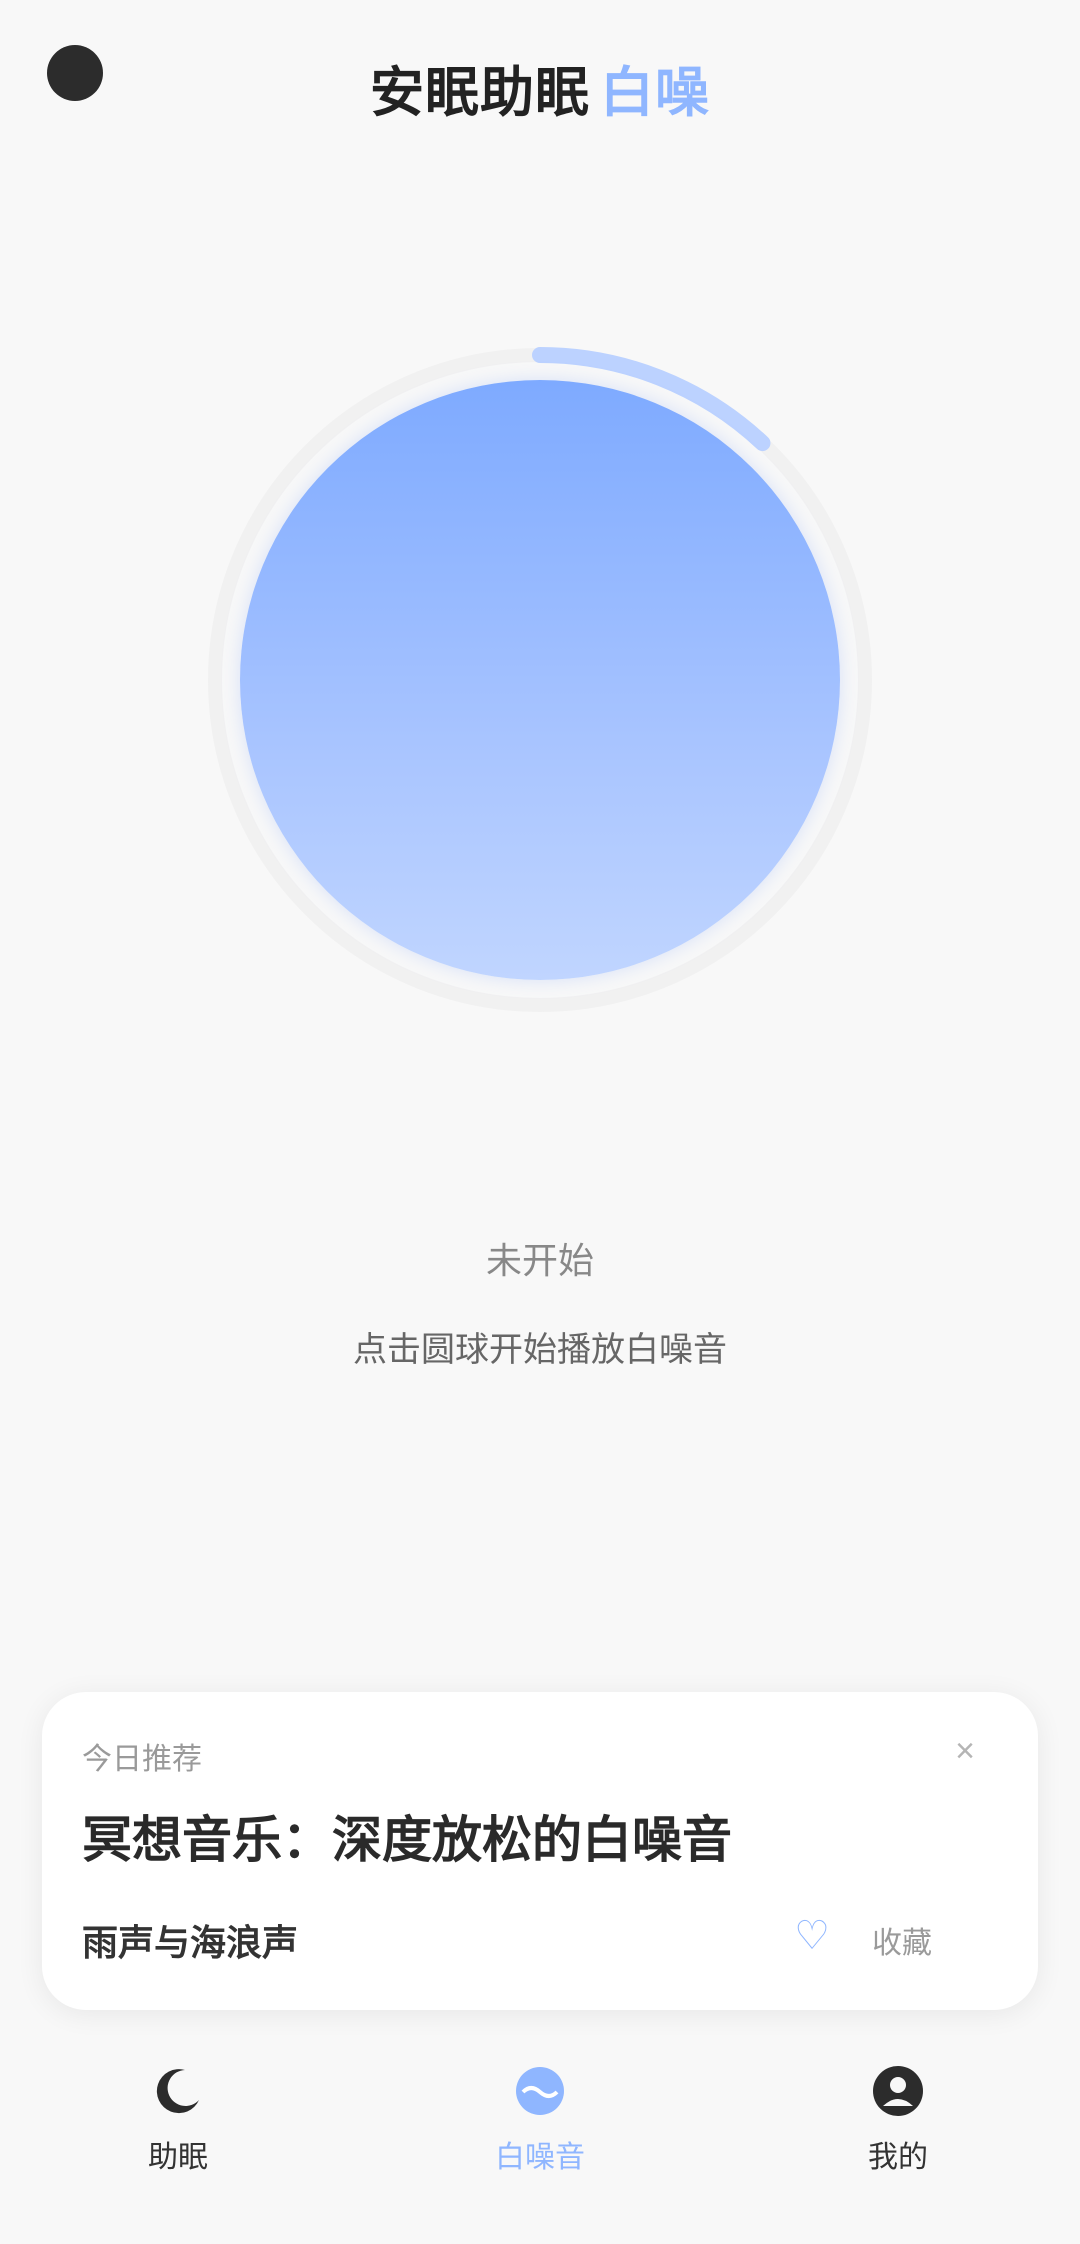 The height and width of the screenshot is (2244, 1080). I want to click on card-label: 今日推荐, so click(142, 1759).